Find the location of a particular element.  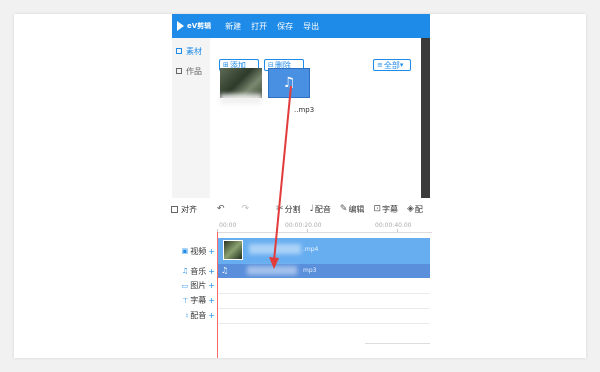

annotation-arrow is located at coordinates (280, 177).